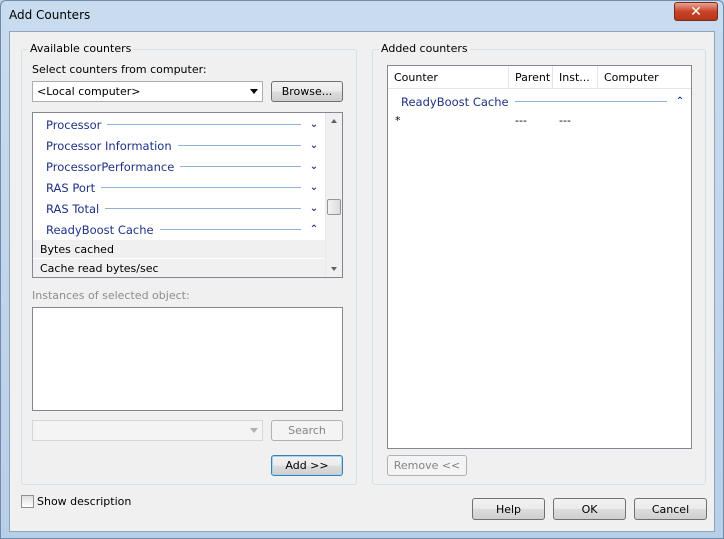 The height and width of the screenshot is (539, 724). Describe the element at coordinates (89, 91) in the screenshot. I see `computer-value: <Local computer>` at that location.